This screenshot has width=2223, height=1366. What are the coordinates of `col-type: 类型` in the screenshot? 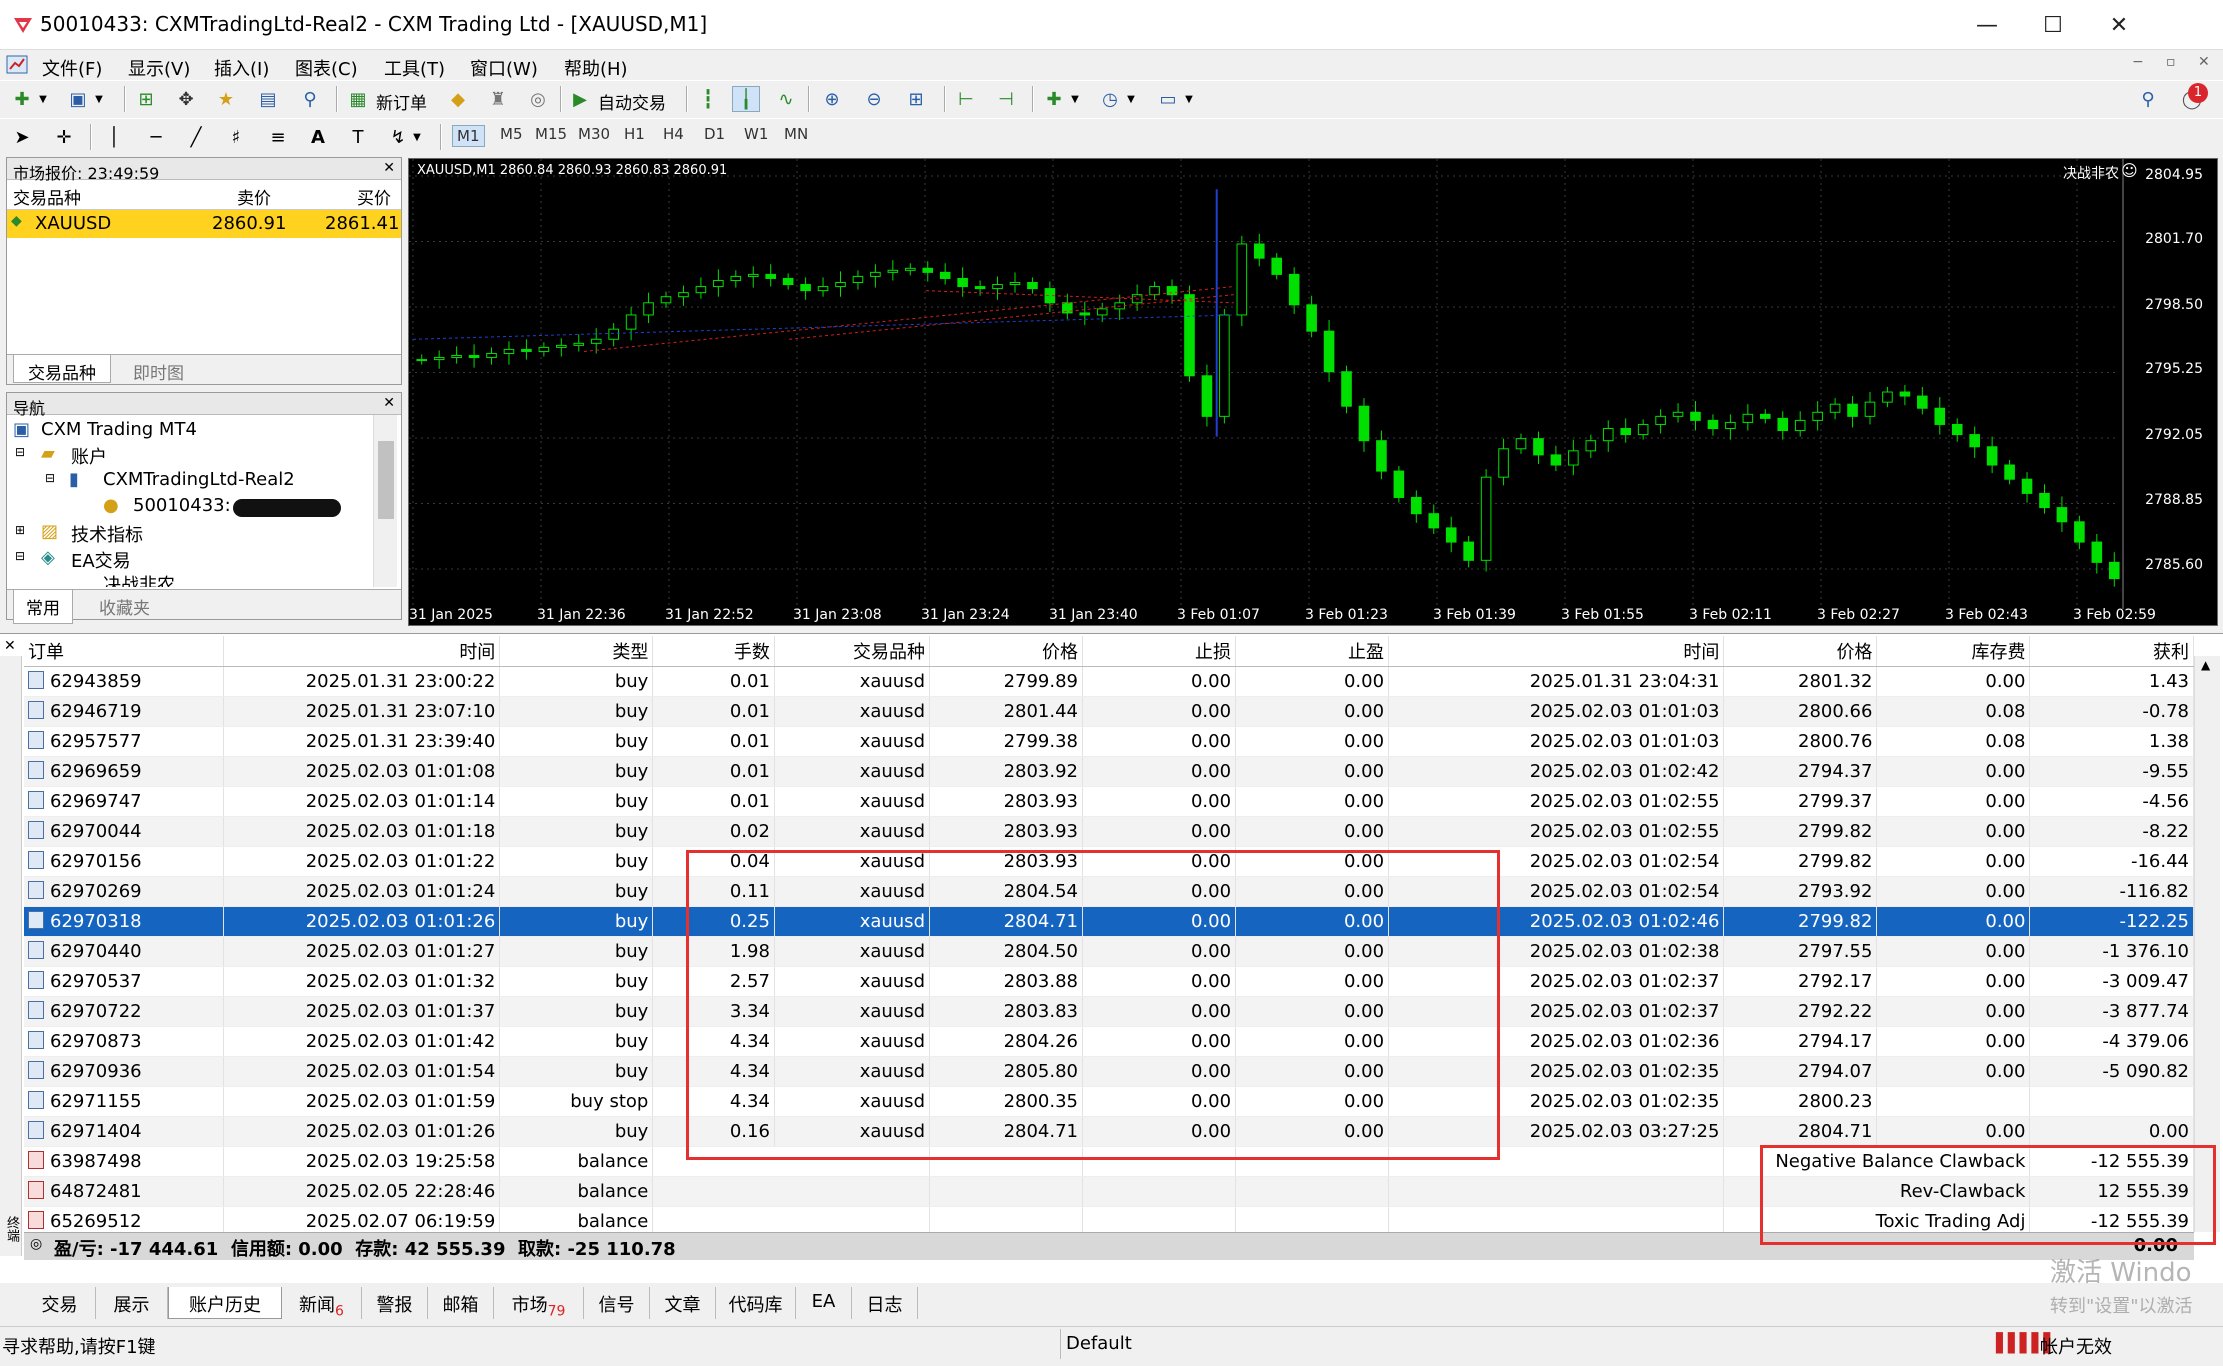 It's located at (576, 651).